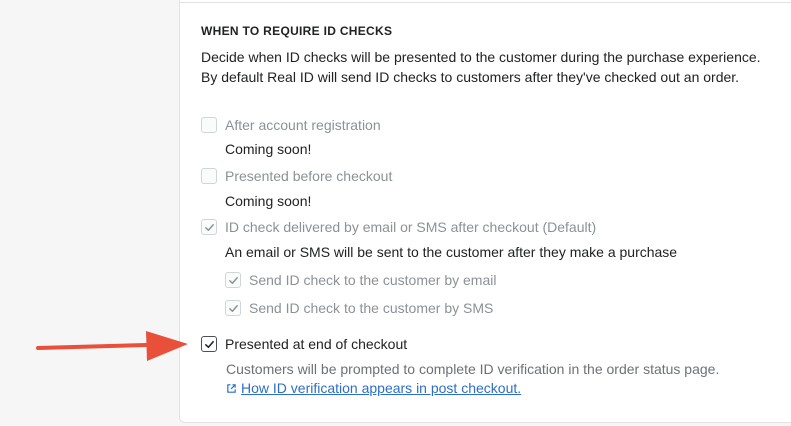 This screenshot has width=791, height=426. Describe the element at coordinates (371, 308) in the screenshot. I see `suboption-label: Send ID check to the customer by SMS` at that location.